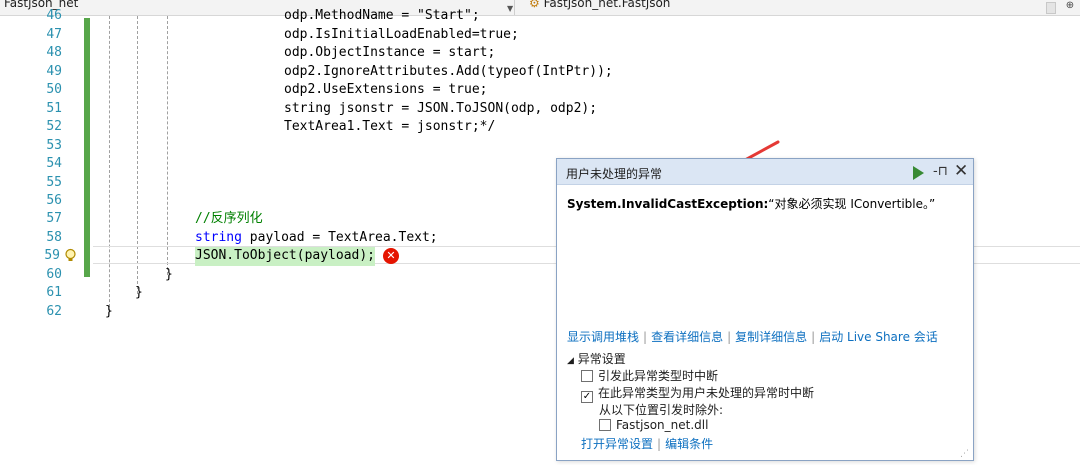 The height and width of the screenshot is (465, 1080). What do you see at coordinates (54, 200) in the screenshot?
I see `line-number: 56` at bounding box center [54, 200].